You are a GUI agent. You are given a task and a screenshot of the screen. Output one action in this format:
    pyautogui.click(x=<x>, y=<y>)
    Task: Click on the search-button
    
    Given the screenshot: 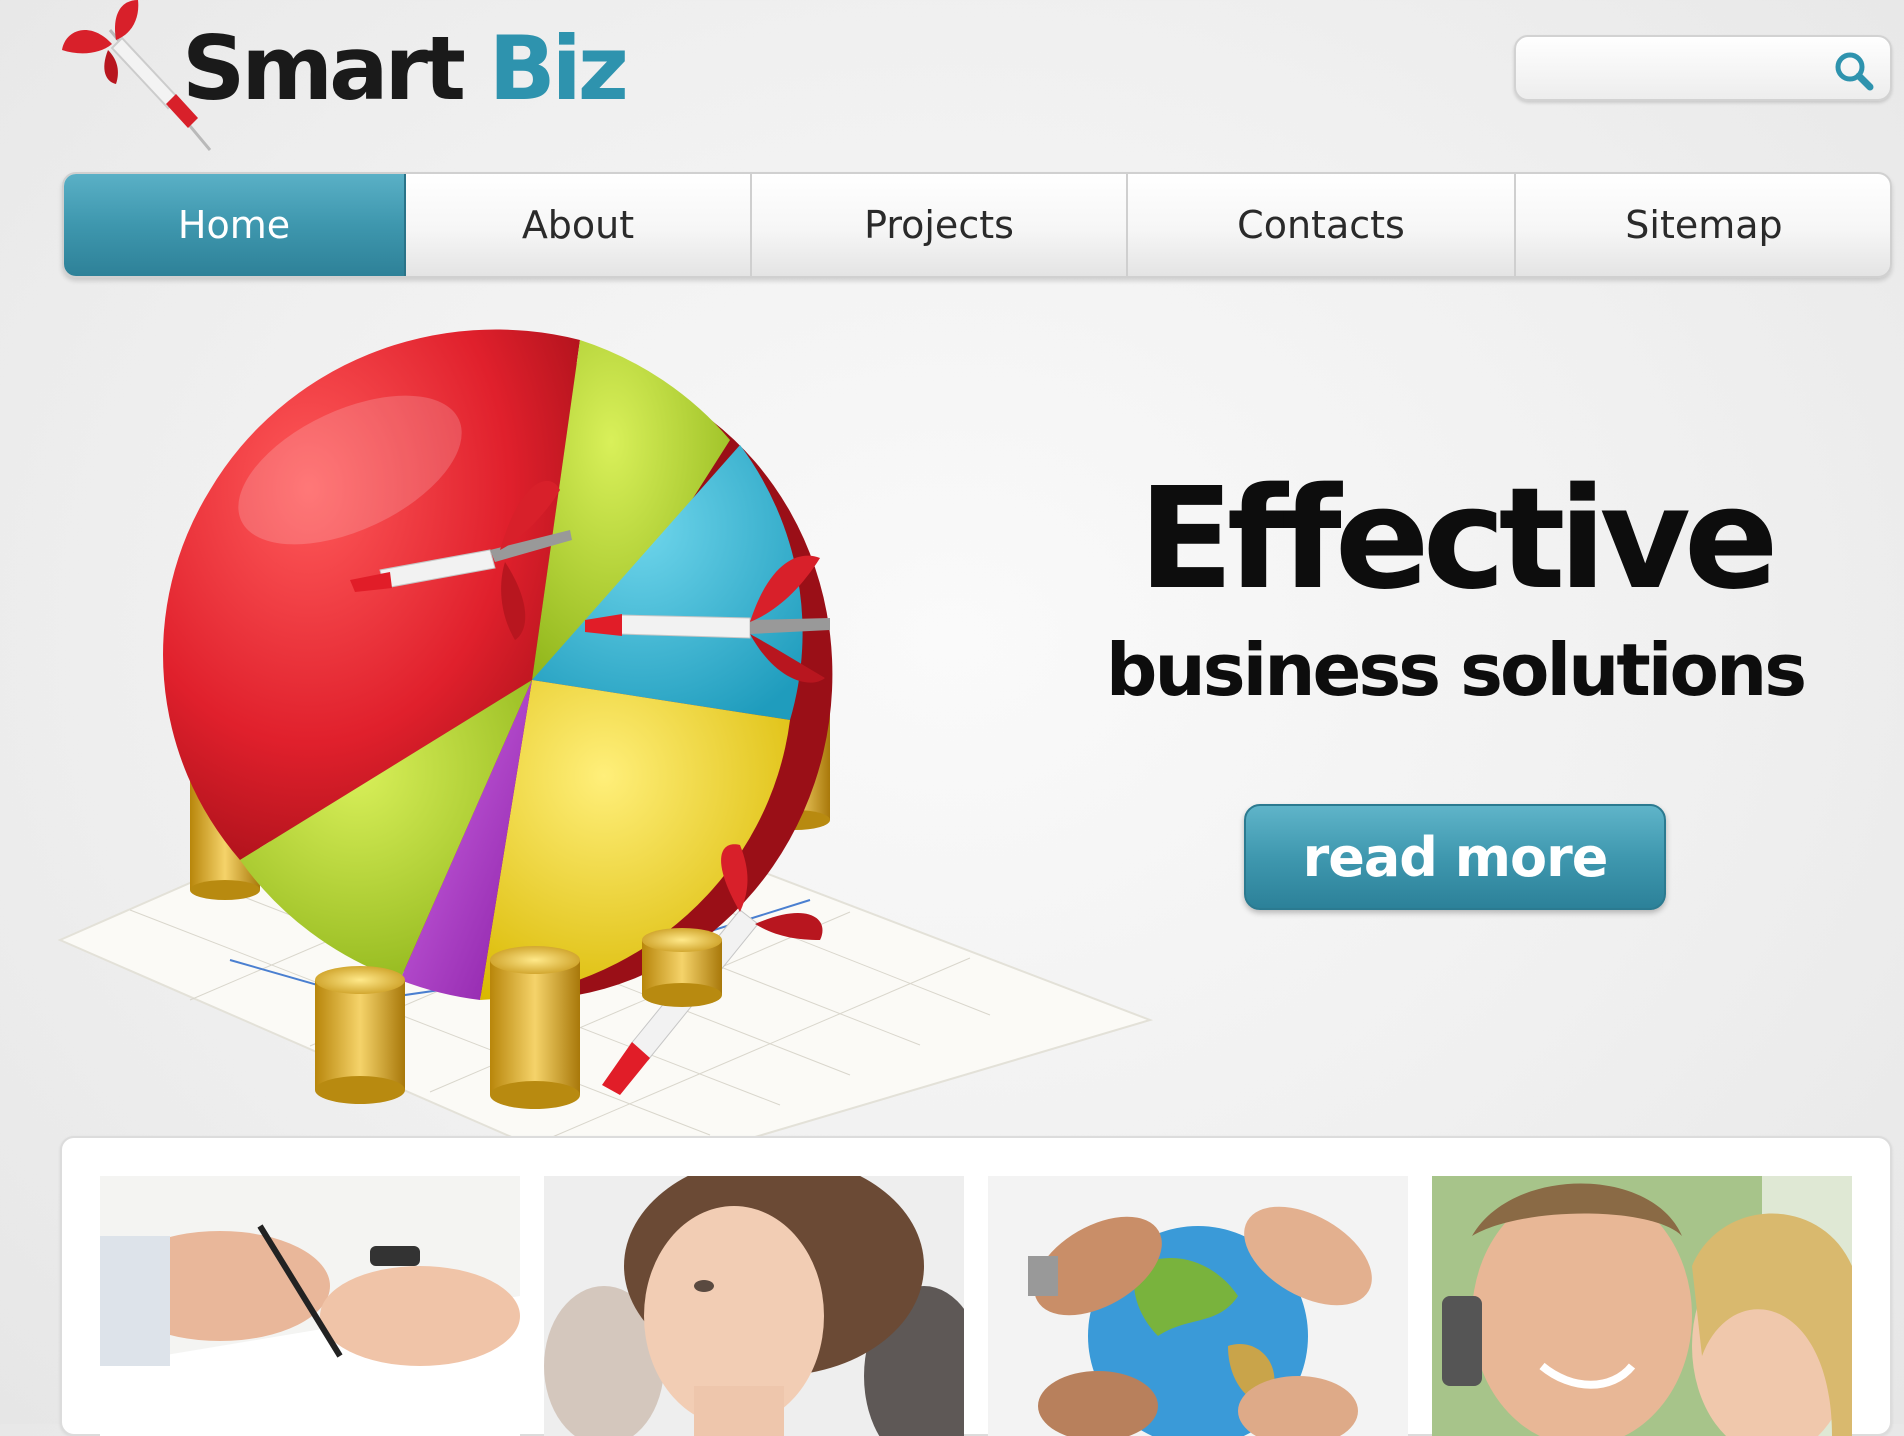 What is the action you would take?
    pyautogui.click(x=1854, y=71)
    